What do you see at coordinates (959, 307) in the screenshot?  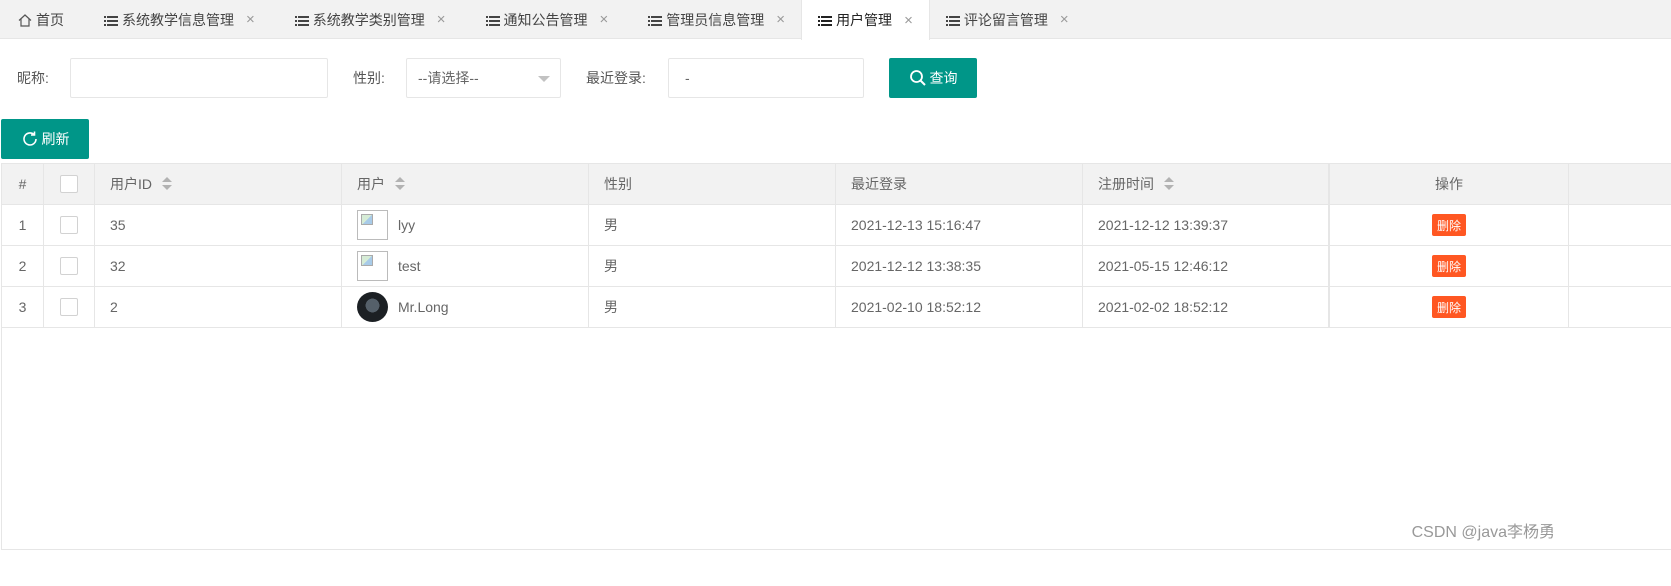 I see `last-login-cell: 2021-02-10 18:52:12` at bounding box center [959, 307].